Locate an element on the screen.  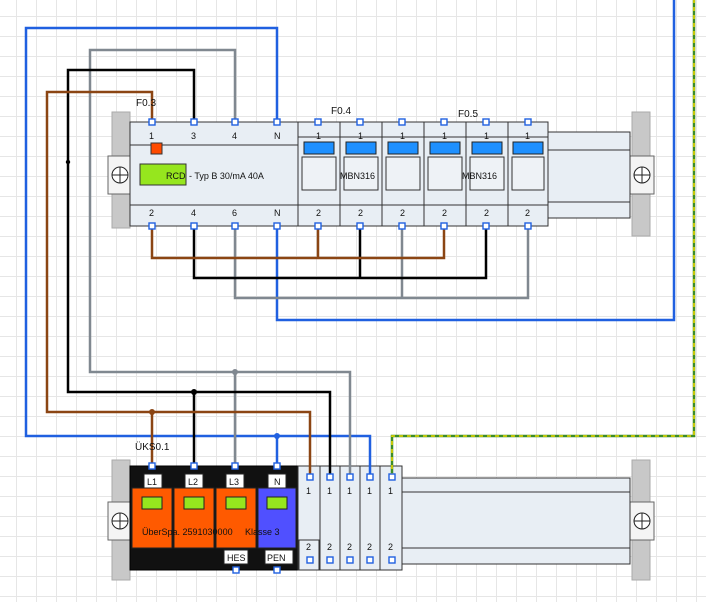
spd-term-l1: L1 is located at coordinates (152, 482).